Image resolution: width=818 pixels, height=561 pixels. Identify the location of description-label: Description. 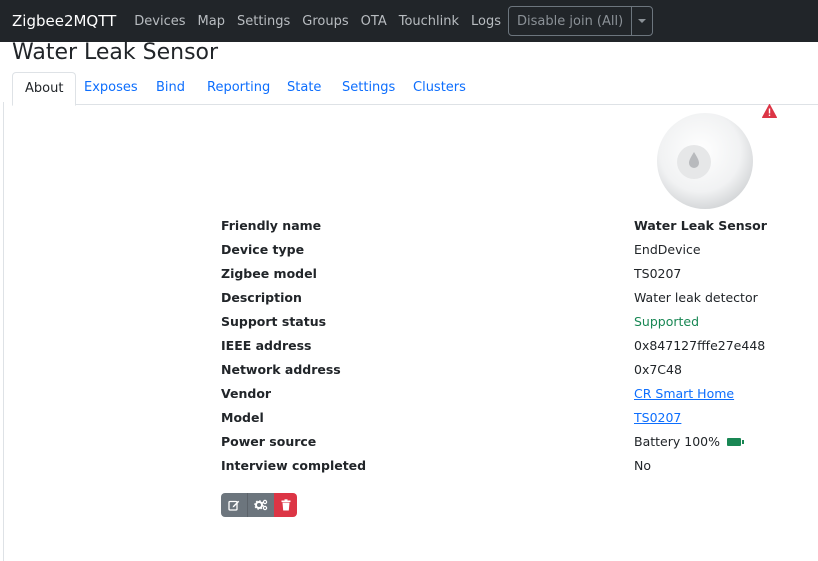
(261, 297).